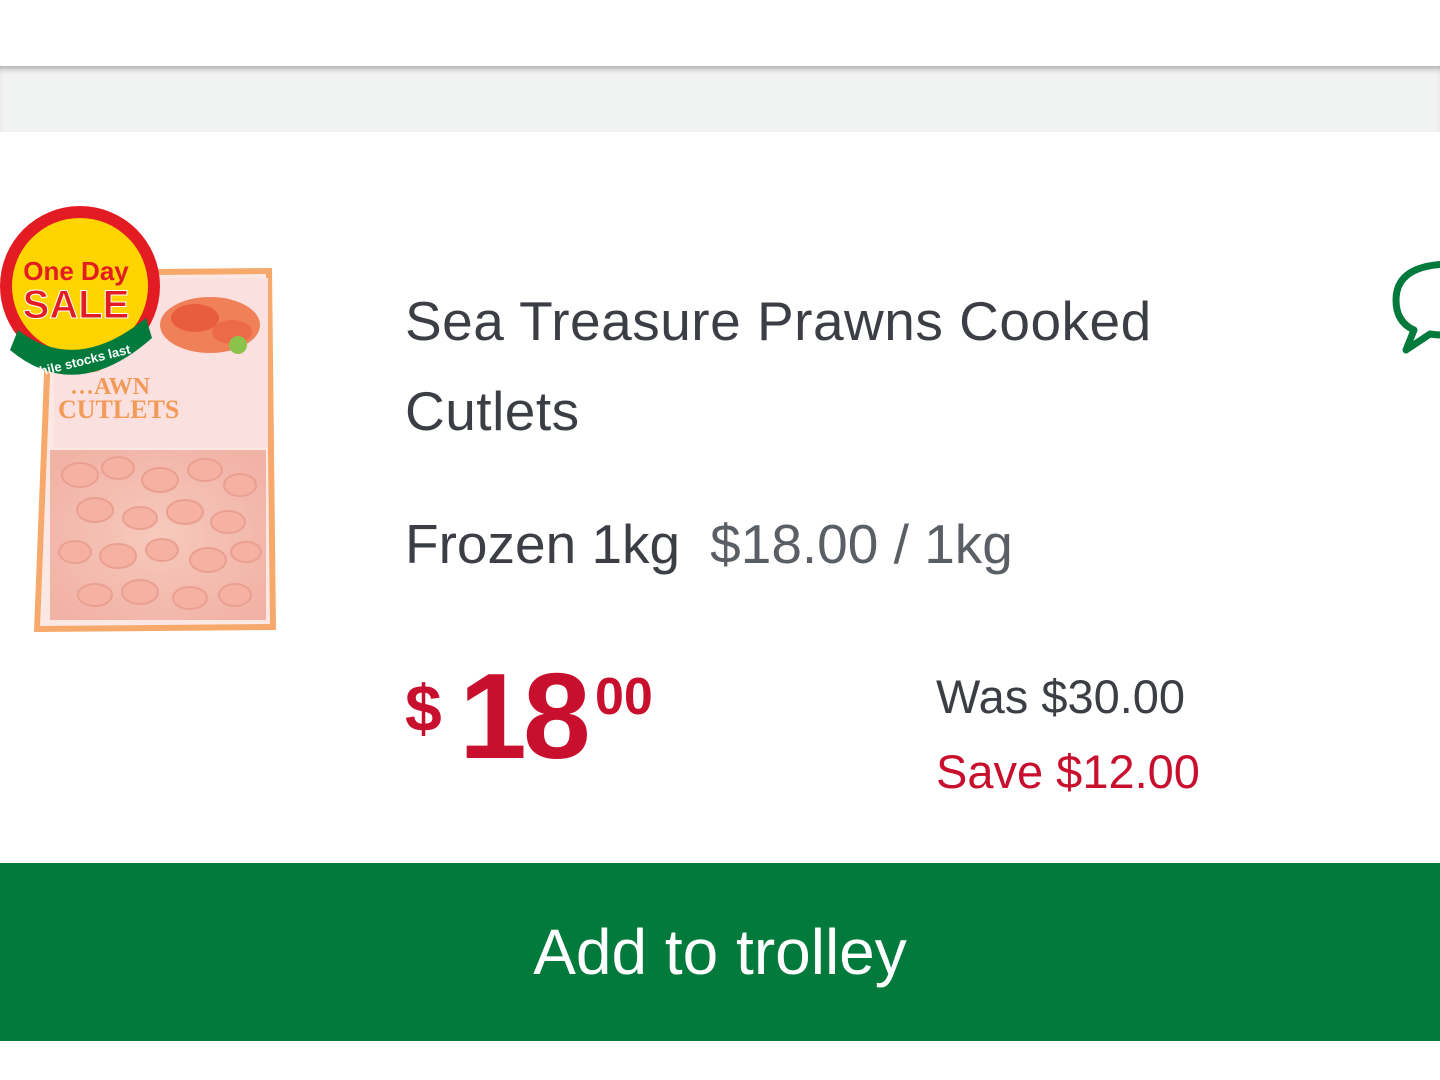  I want to click on unit-price: $18.00 / 1kg, so click(861, 544).